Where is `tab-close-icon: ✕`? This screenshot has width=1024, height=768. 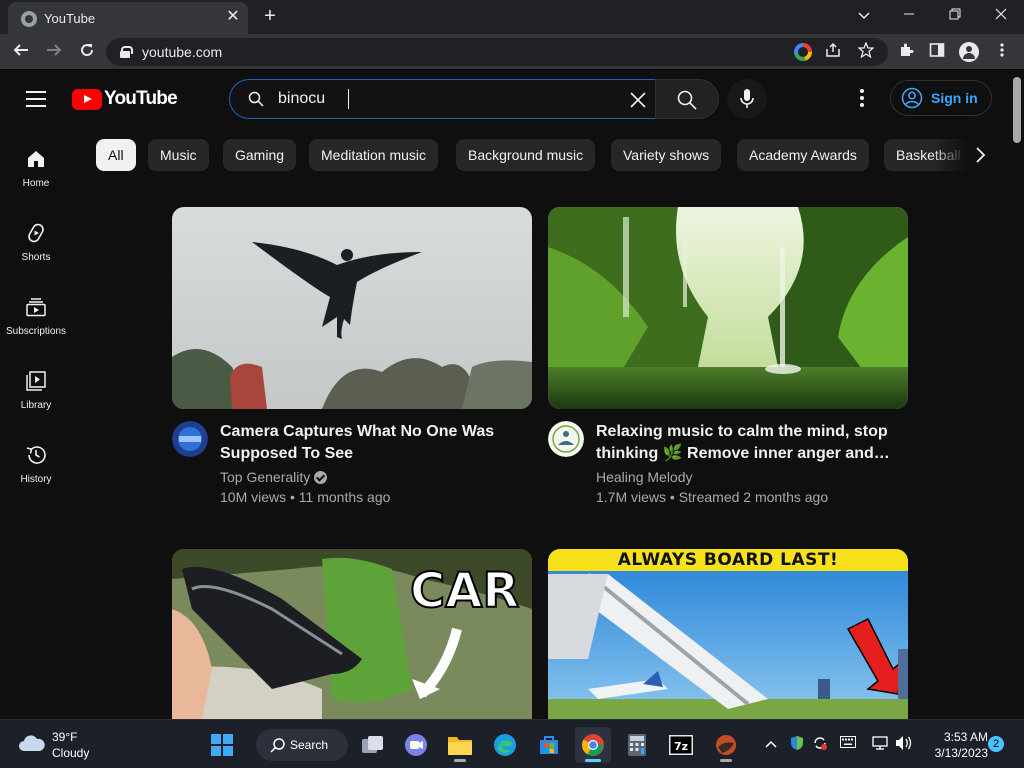 tab-close-icon: ✕ is located at coordinates (233, 17).